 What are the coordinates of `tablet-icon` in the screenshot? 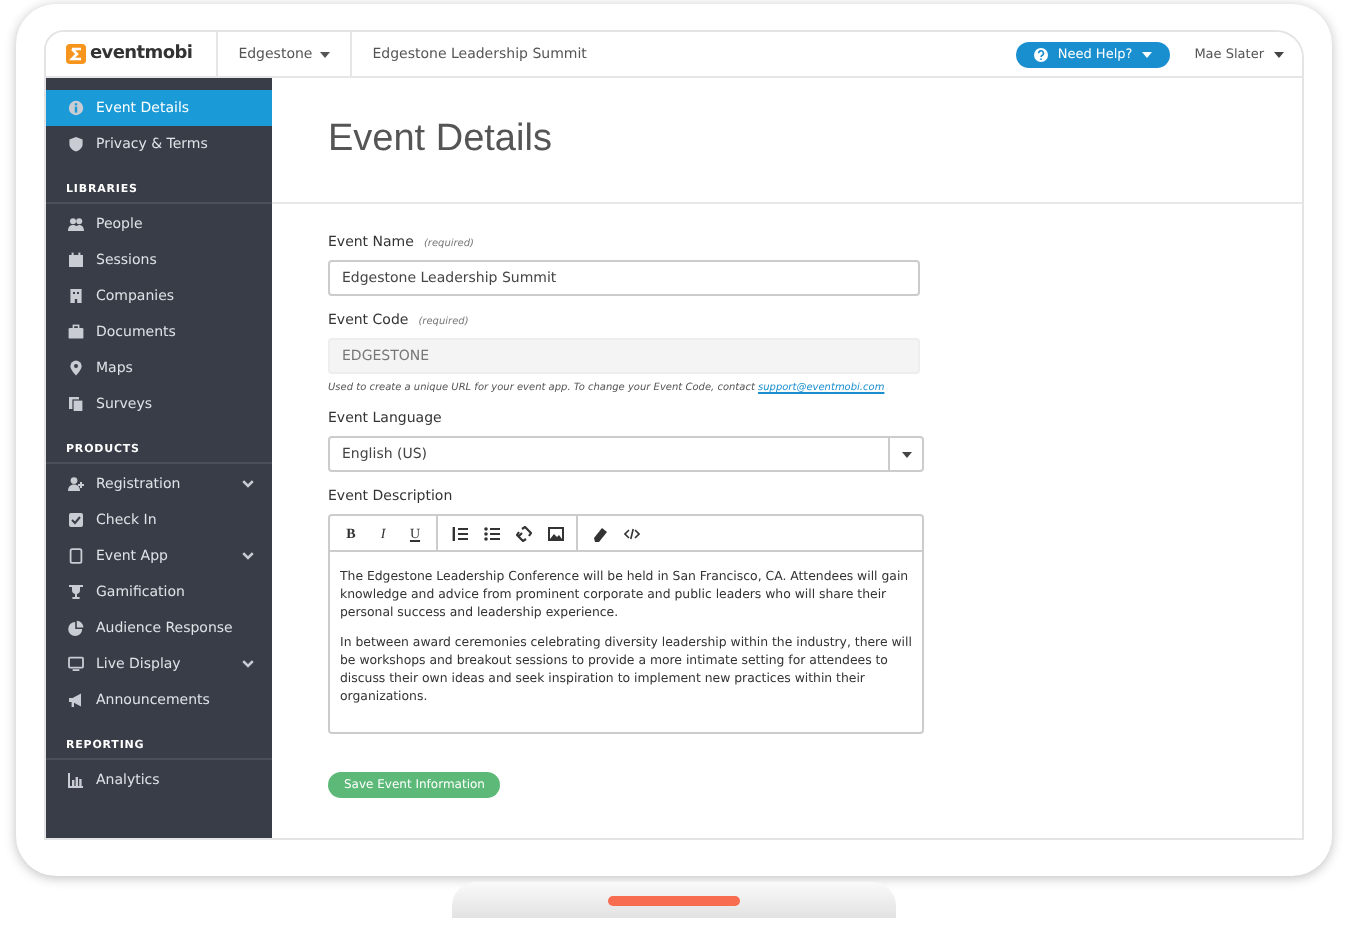 It's located at (76, 556).